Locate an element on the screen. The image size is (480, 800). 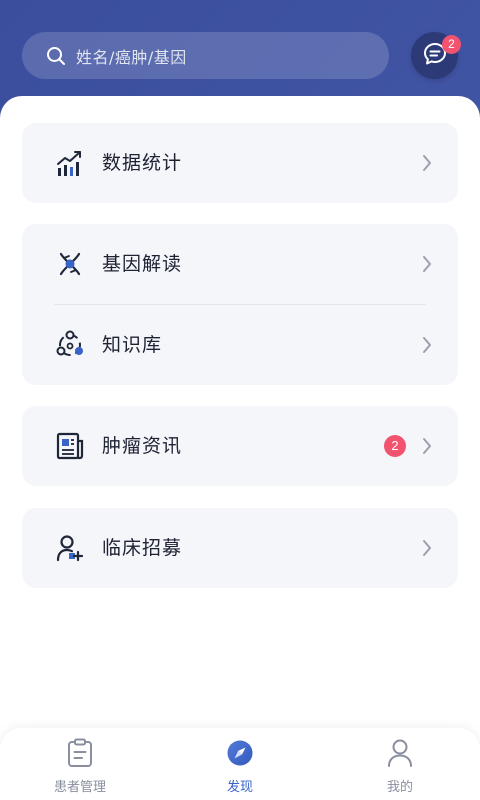
tab-patients: 患者管理 is located at coordinates (80, 764).